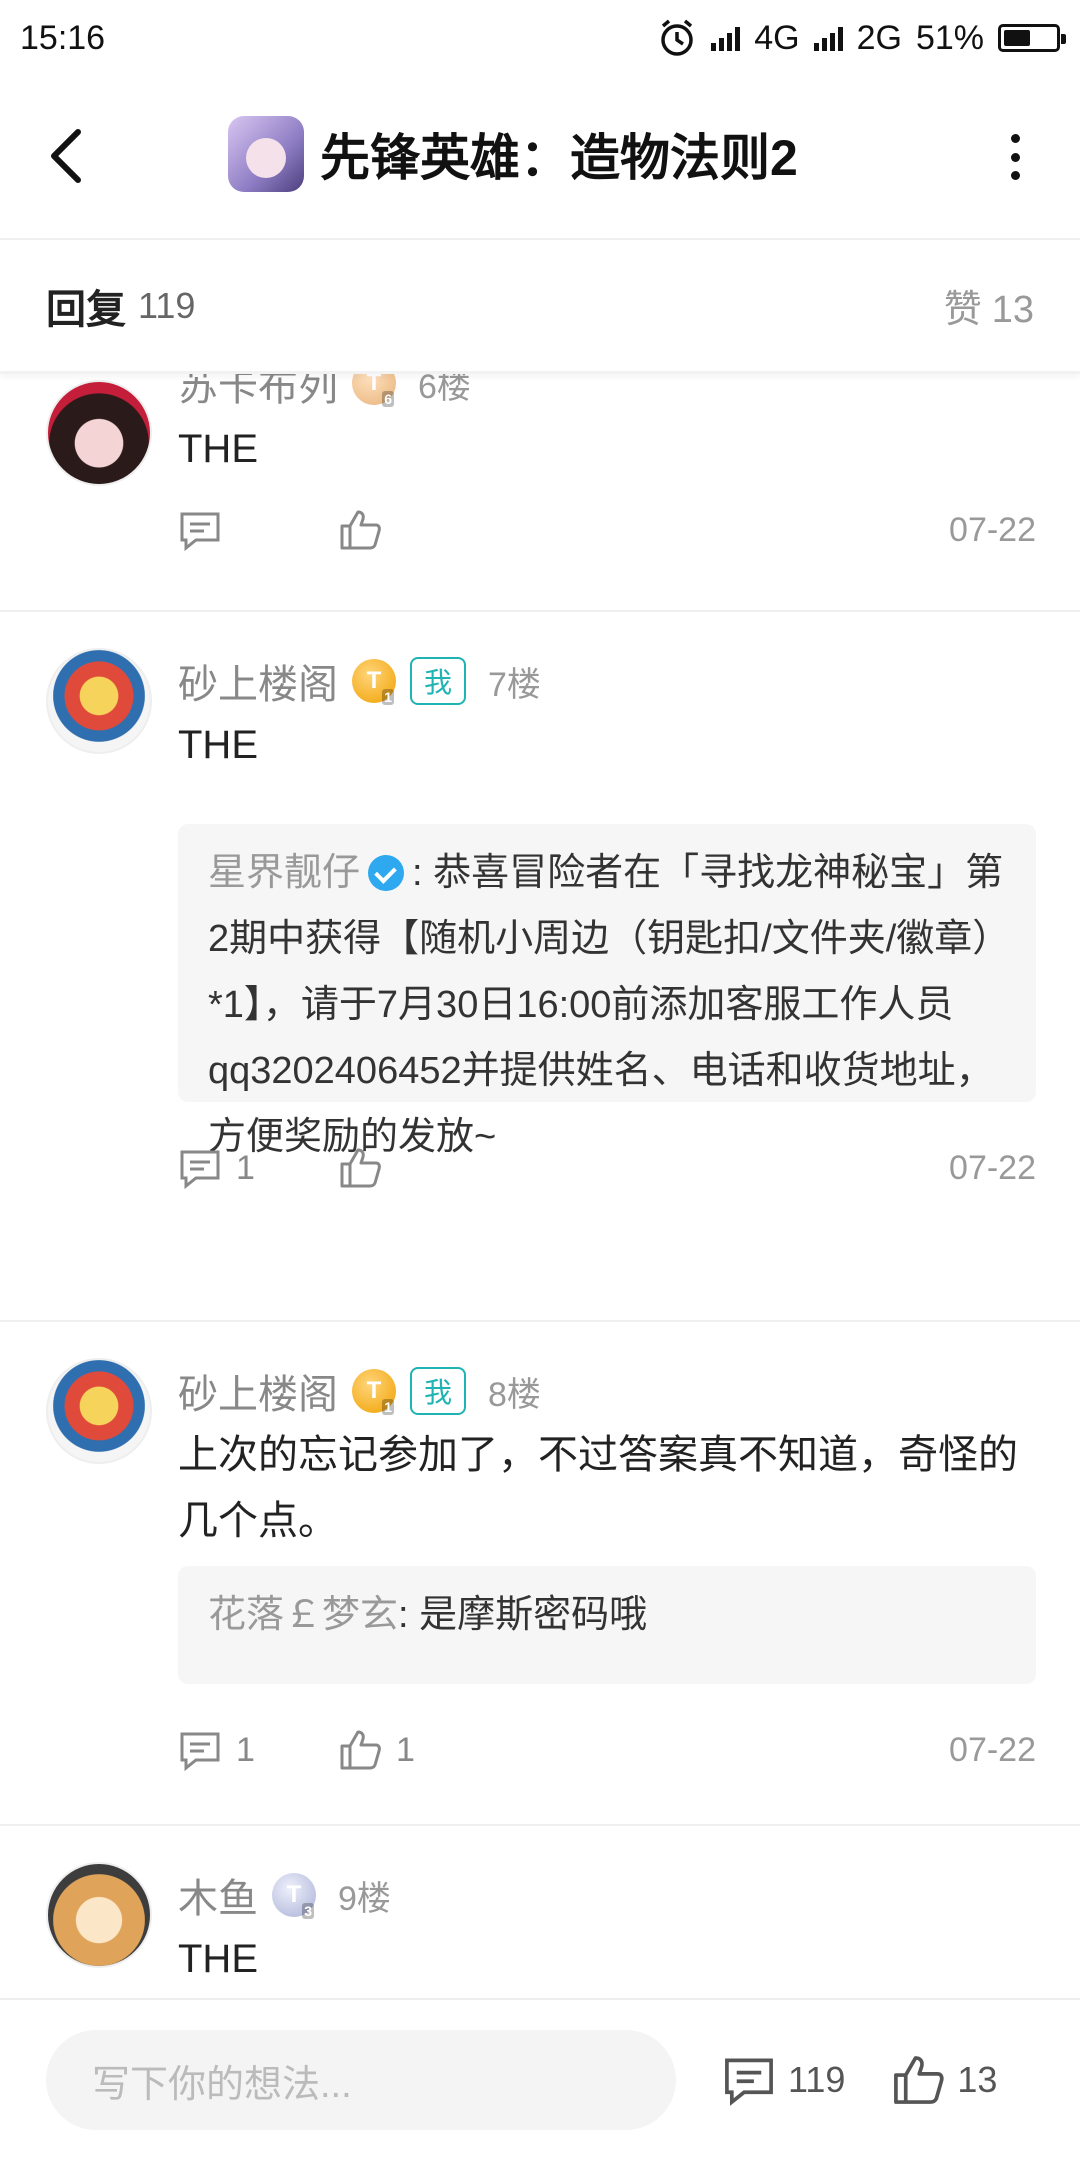 The width and height of the screenshot is (1080, 2160). I want to click on back-arrow-icon, so click(66, 156).